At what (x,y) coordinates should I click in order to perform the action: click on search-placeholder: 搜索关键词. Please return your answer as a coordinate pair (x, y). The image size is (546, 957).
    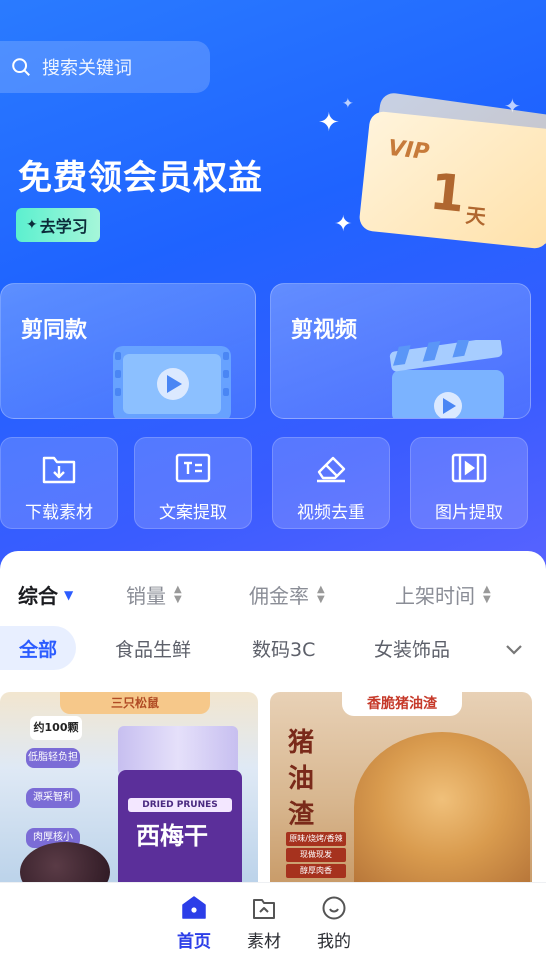
    Looking at the image, I should click on (87, 68).